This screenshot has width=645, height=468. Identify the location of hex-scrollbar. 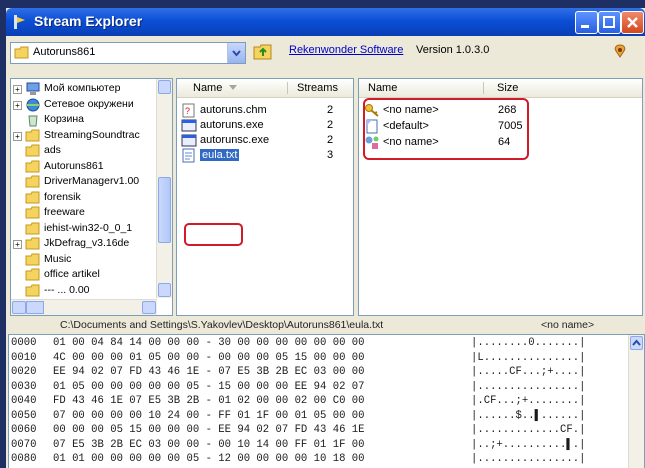
(636, 401).